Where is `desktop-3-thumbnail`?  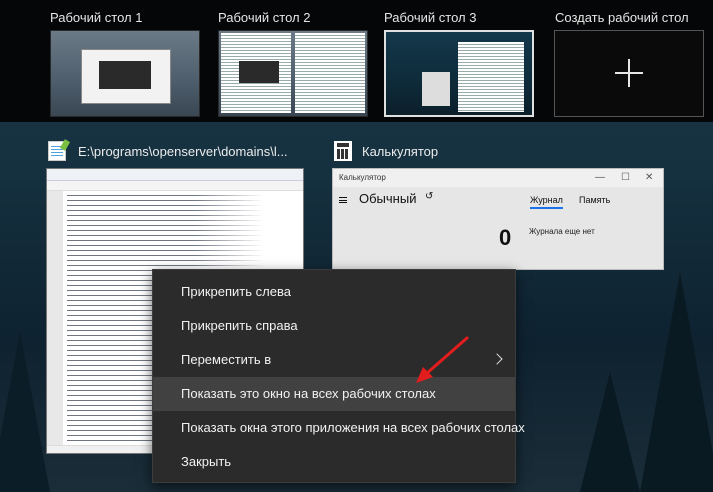
desktop-3-thumbnail is located at coordinates (459, 73).